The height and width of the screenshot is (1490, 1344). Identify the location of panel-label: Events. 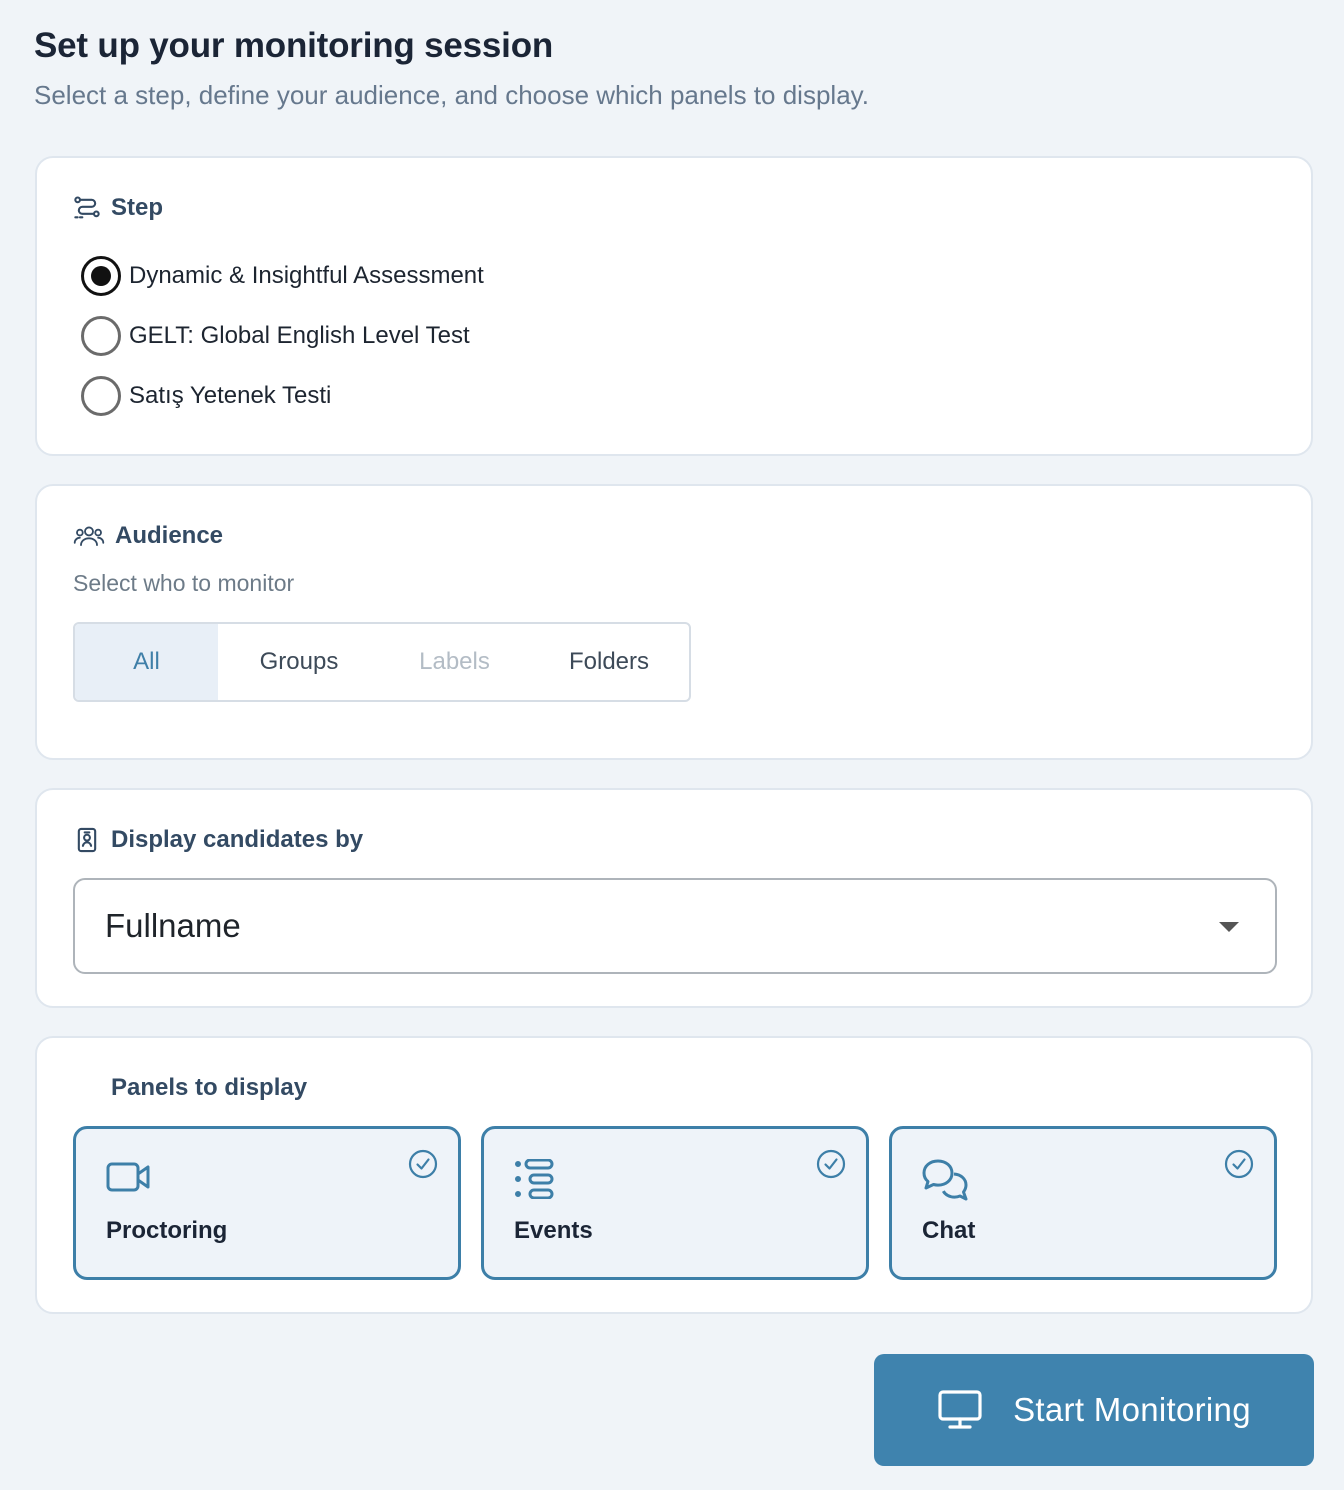
(553, 1230).